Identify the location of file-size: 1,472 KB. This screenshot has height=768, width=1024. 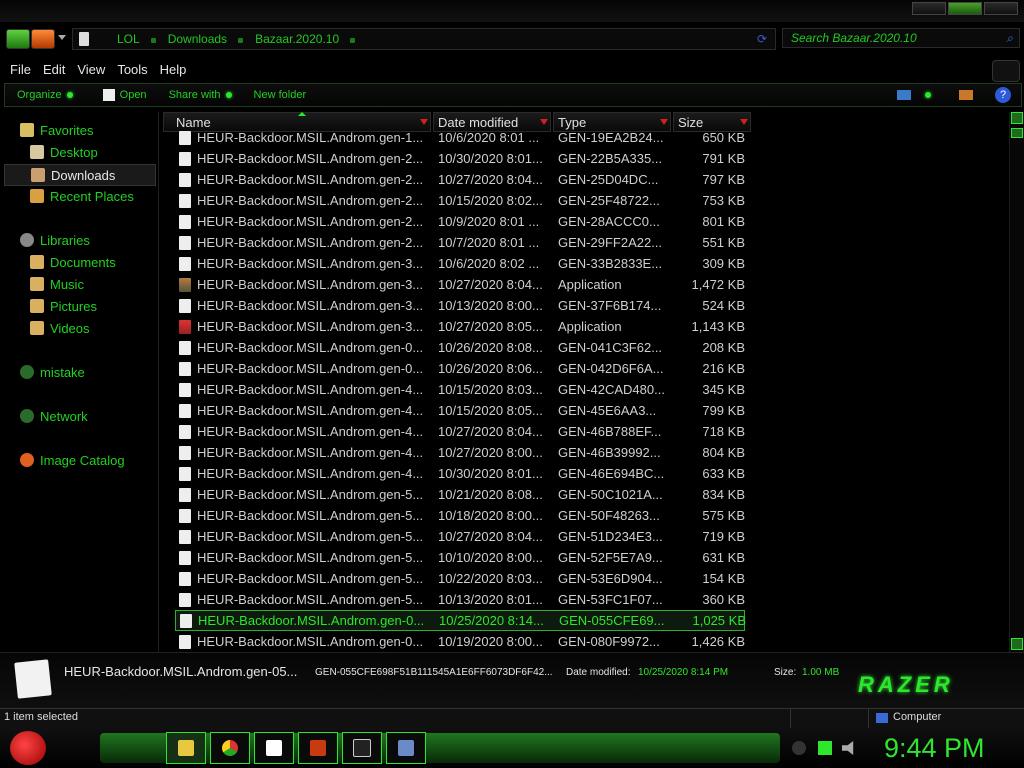
(718, 284).